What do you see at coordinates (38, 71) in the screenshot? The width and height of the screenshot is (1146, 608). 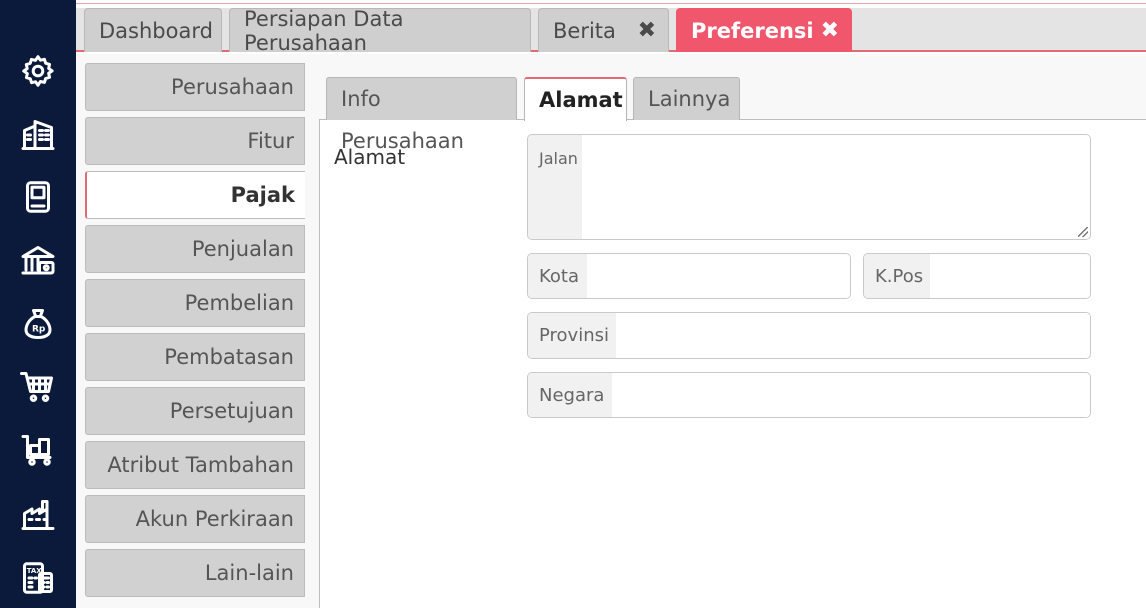 I see `gear-icon` at bounding box center [38, 71].